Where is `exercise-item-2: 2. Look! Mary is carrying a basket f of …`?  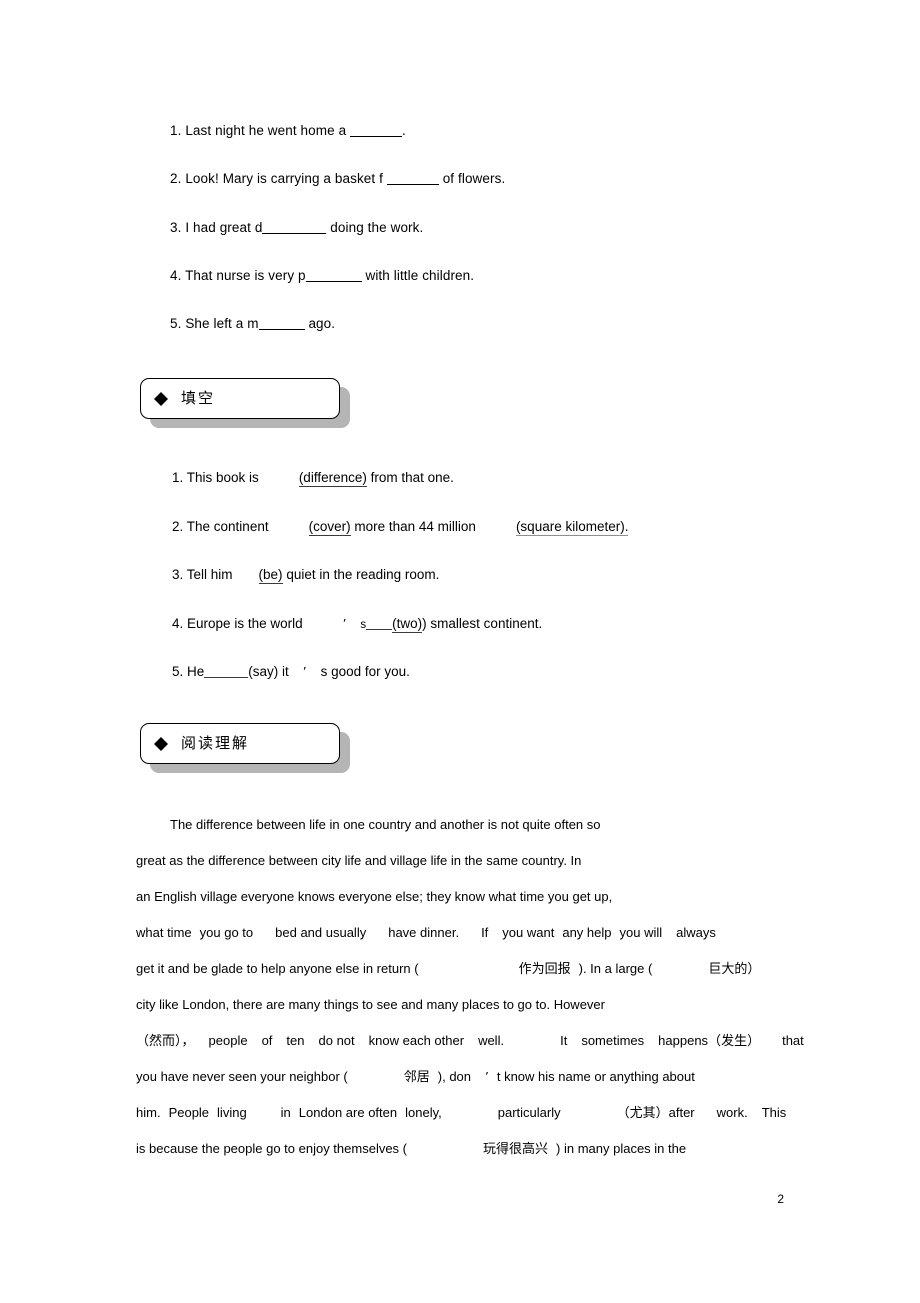 exercise-item-2: 2. Look! Mary is carrying a basket f of … is located at coordinates (337, 179).